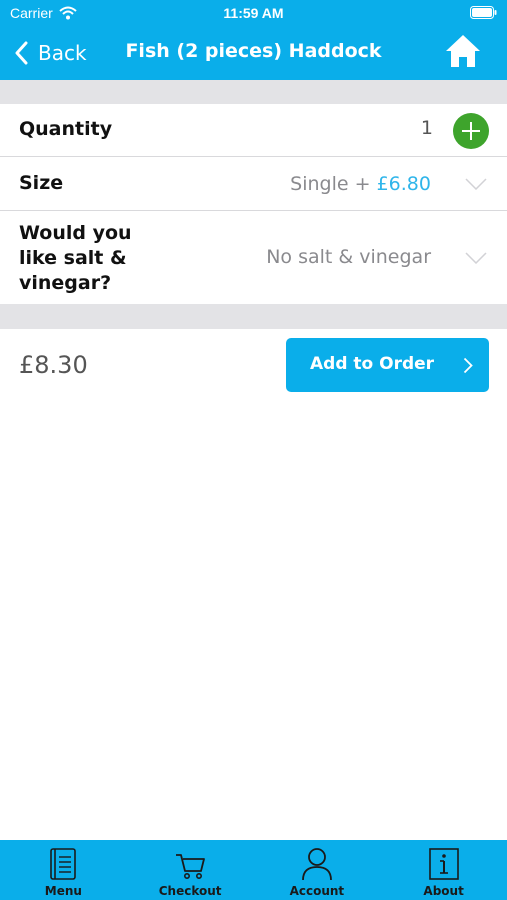  I want to click on tab-menu-label: Menu, so click(63, 891).